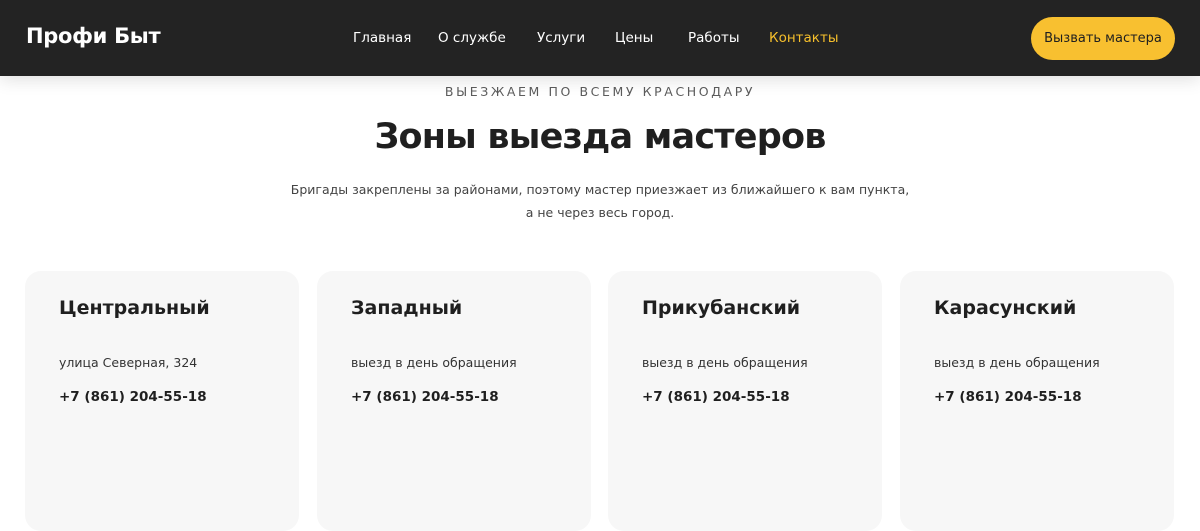  Describe the element at coordinates (407, 308) in the screenshot. I see `zone-name: Западный` at that location.